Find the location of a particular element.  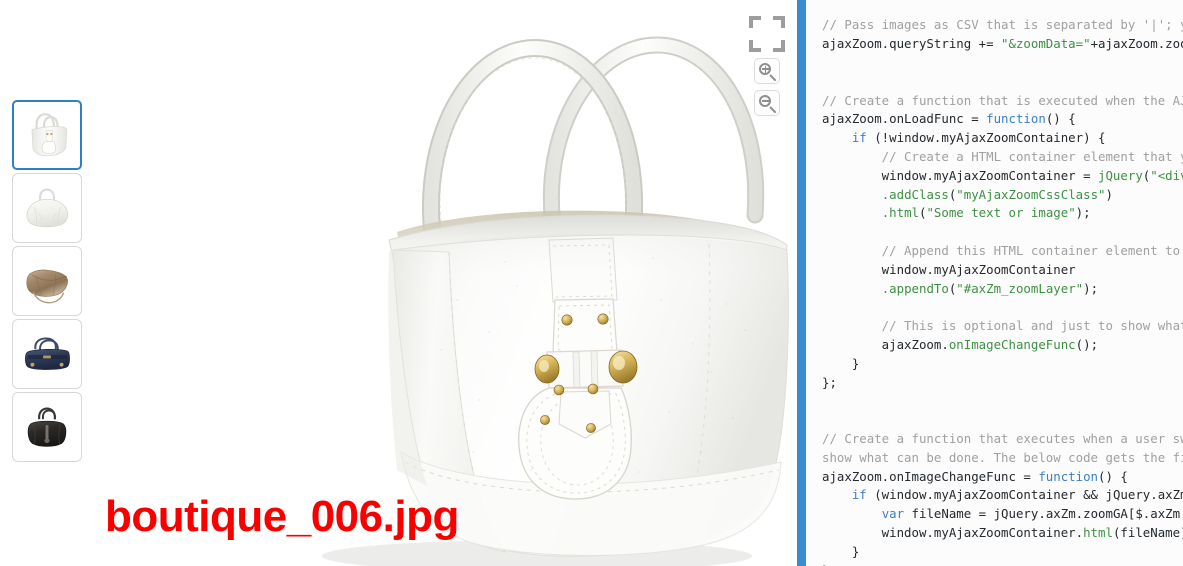

code-accent-bar is located at coordinates (801, 283).